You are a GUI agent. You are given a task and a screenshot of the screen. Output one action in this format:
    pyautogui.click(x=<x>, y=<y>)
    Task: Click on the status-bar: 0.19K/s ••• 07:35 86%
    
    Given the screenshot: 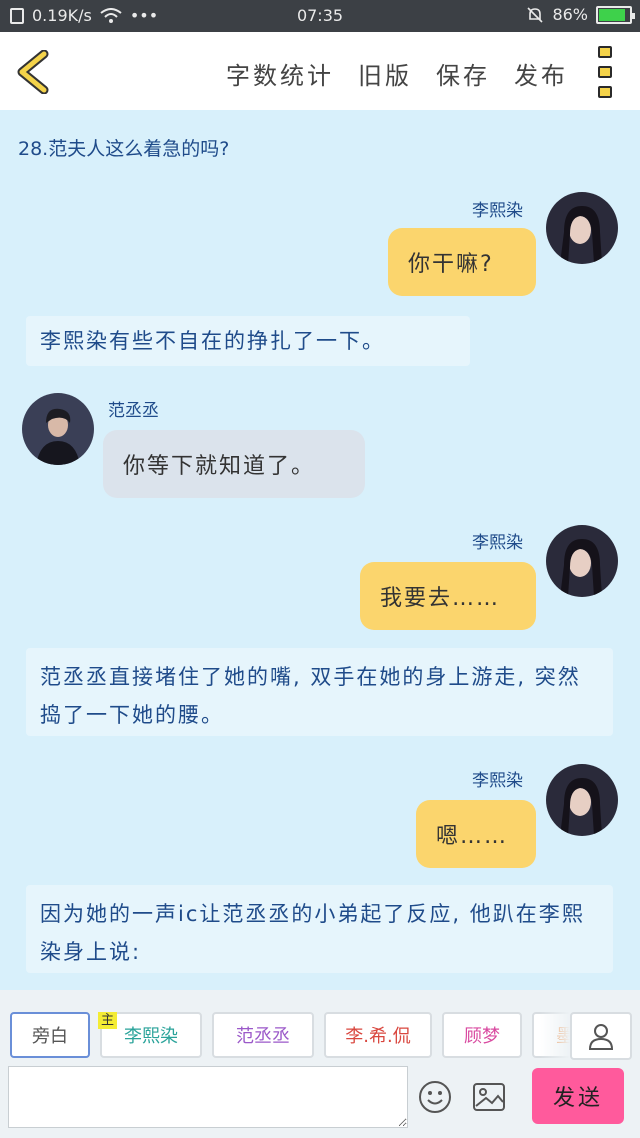 What is the action you would take?
    pyautogui.click(x=320, y=16)
    